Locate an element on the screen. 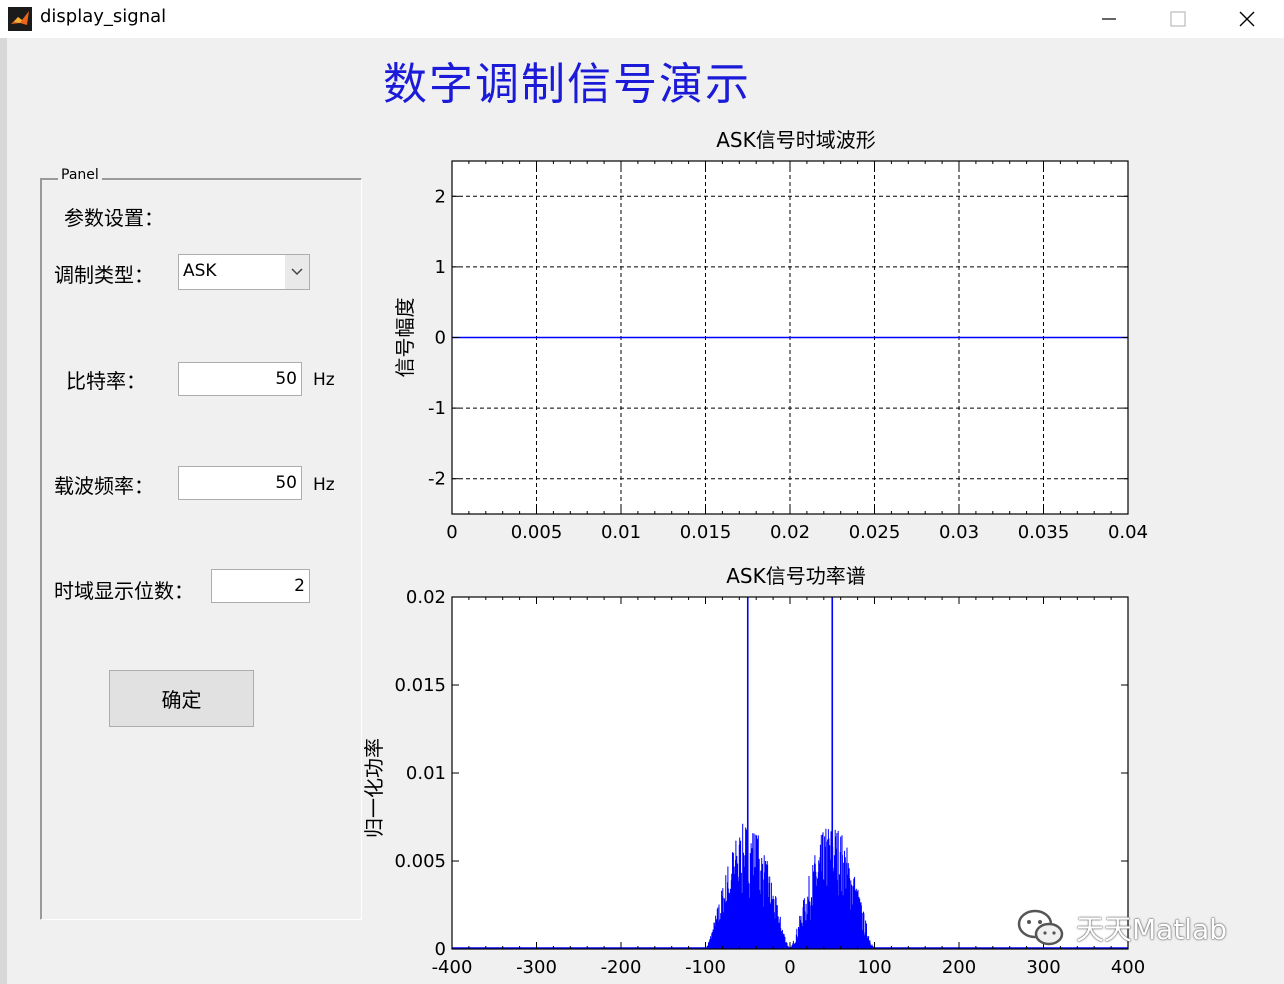 The height and width of the screenshot is (984, 1284). tick-label-x: 0.035 is located at coordinates (1044, 532).